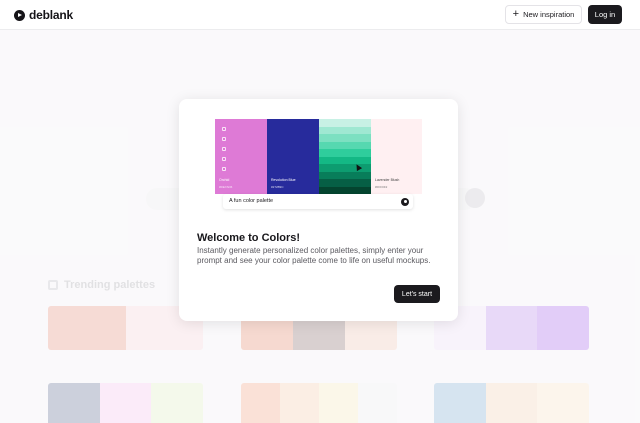  What do you see at coordinates (226, 187) in the screenshot?
I see `swatch-hex: #DE7AD6` at bounding box center [226, 187].